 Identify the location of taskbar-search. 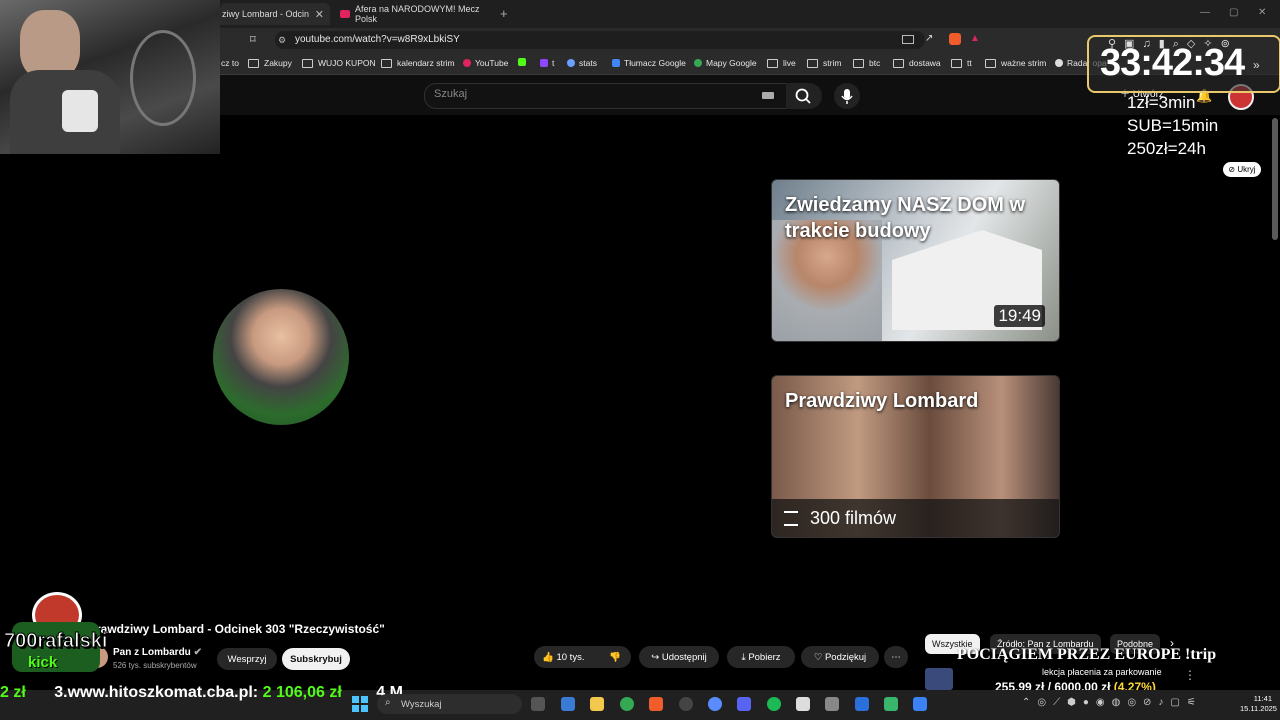
(449, 704).